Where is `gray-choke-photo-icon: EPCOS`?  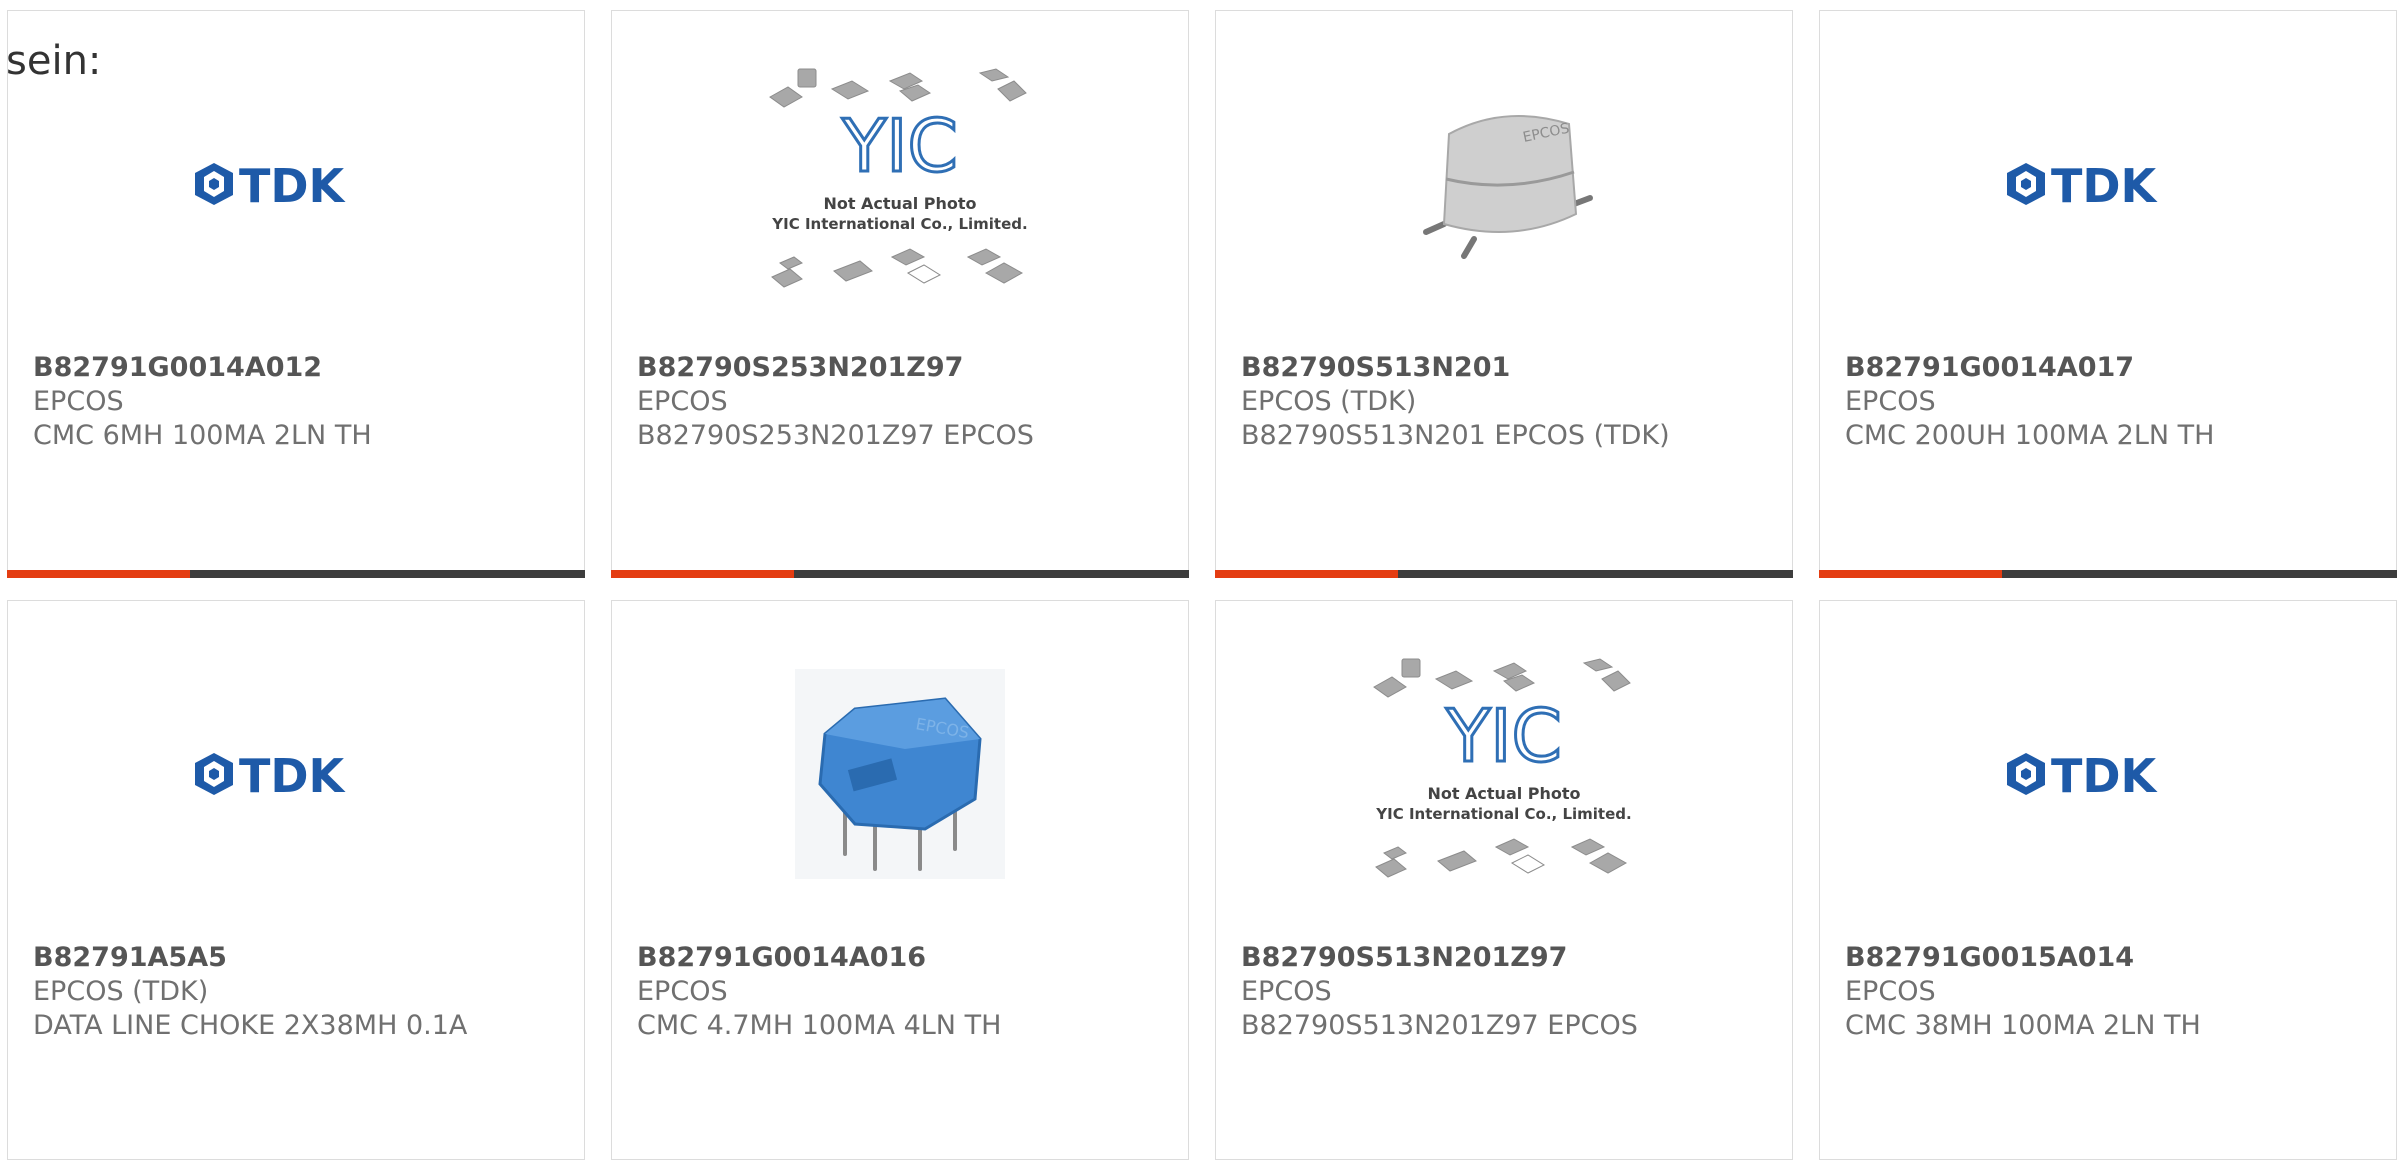
gray-choke-photo-icon: EPCOS is located at coordinates (1508, 186).